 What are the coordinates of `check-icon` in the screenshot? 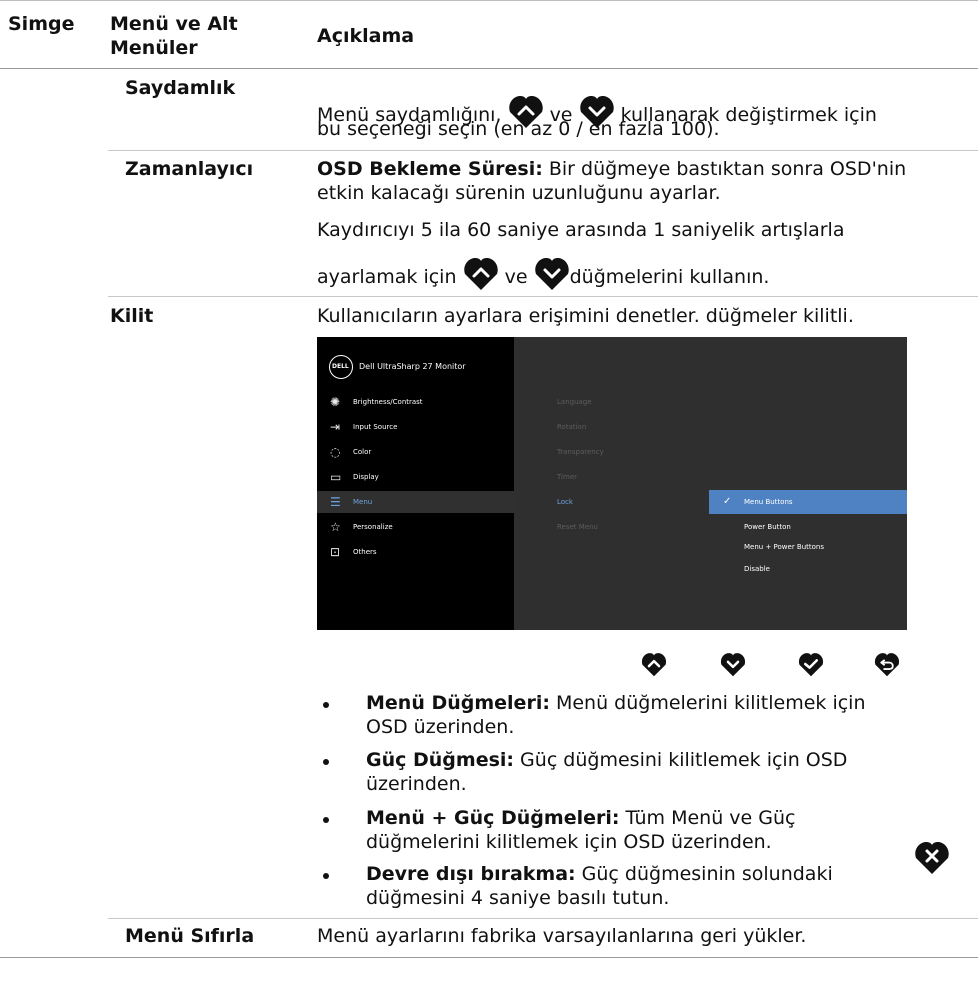 It's located at (811, 665).